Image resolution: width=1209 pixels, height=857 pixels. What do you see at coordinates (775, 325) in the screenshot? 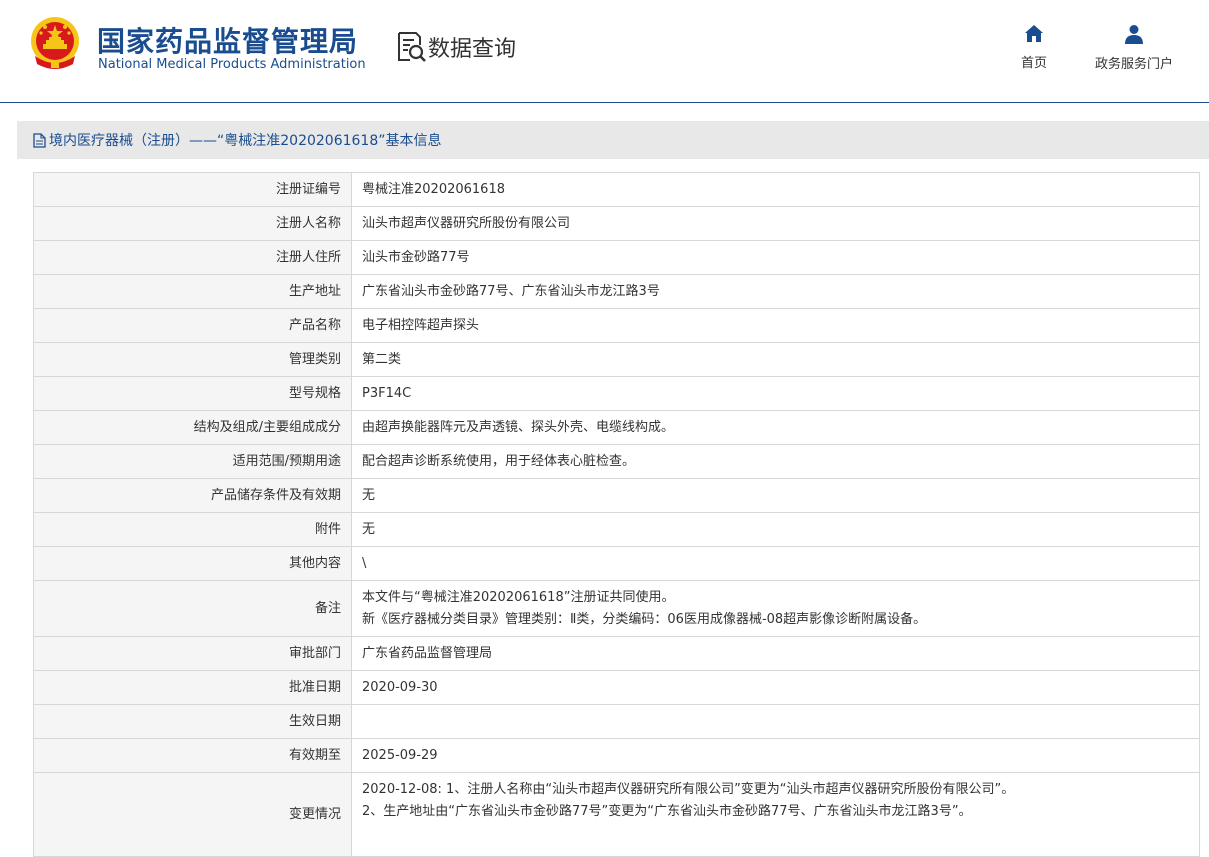
I see `field-value: 电子相控阵超声探头` at bounding box center [775, 325].